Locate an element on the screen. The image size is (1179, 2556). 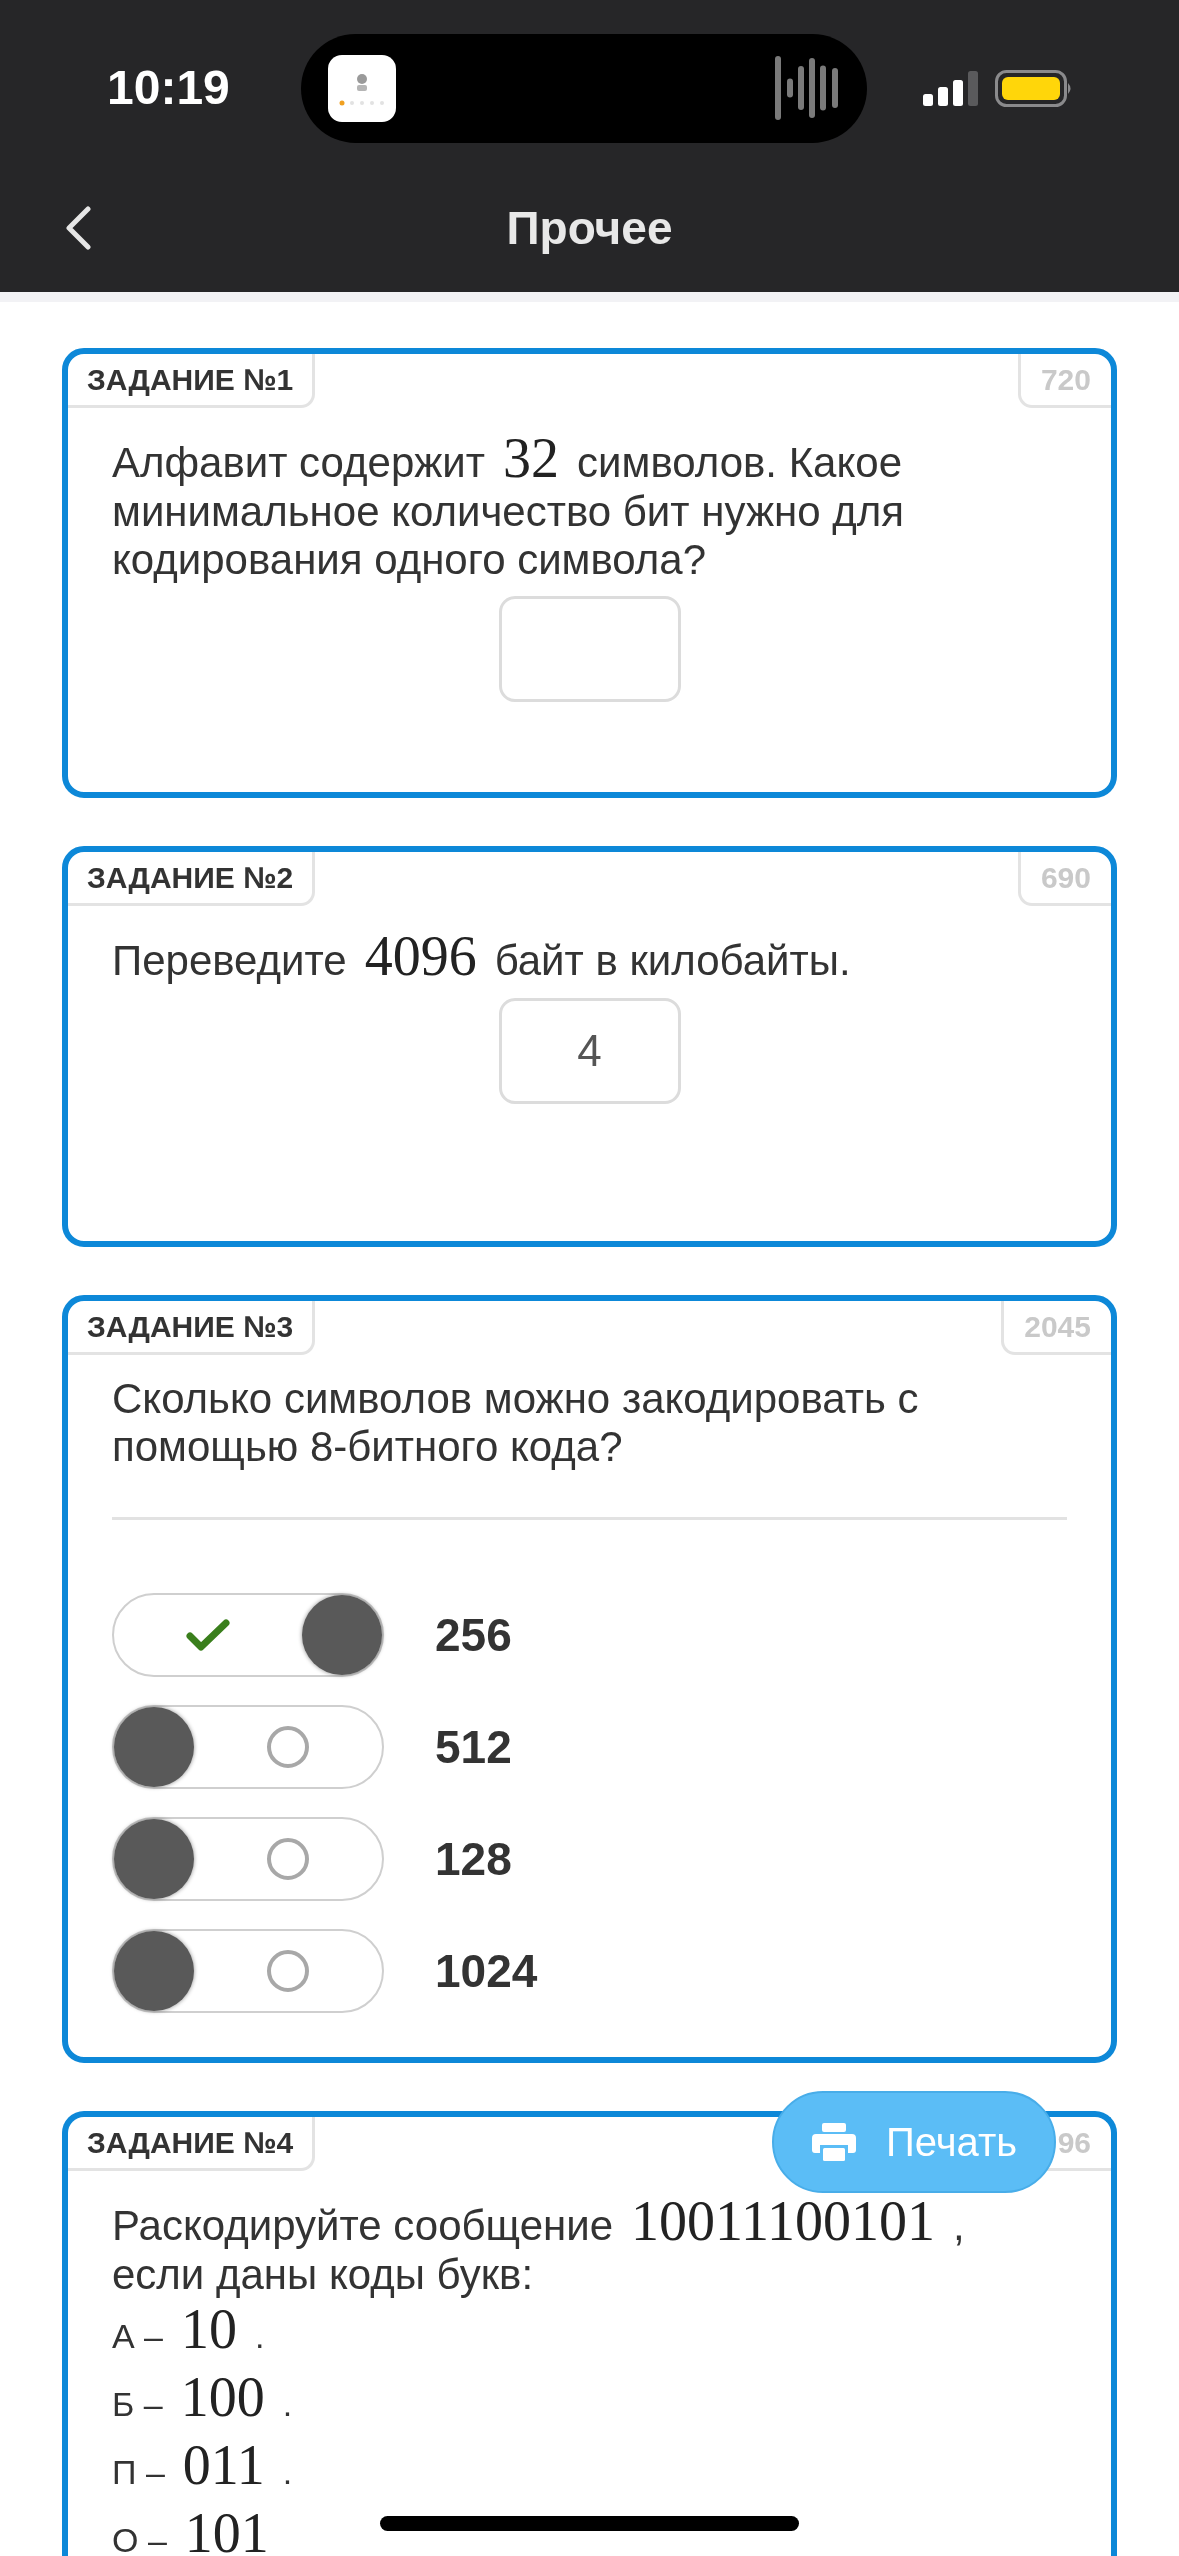
letter-code-line: П – 011 . is located at coordinates (202, 2466).